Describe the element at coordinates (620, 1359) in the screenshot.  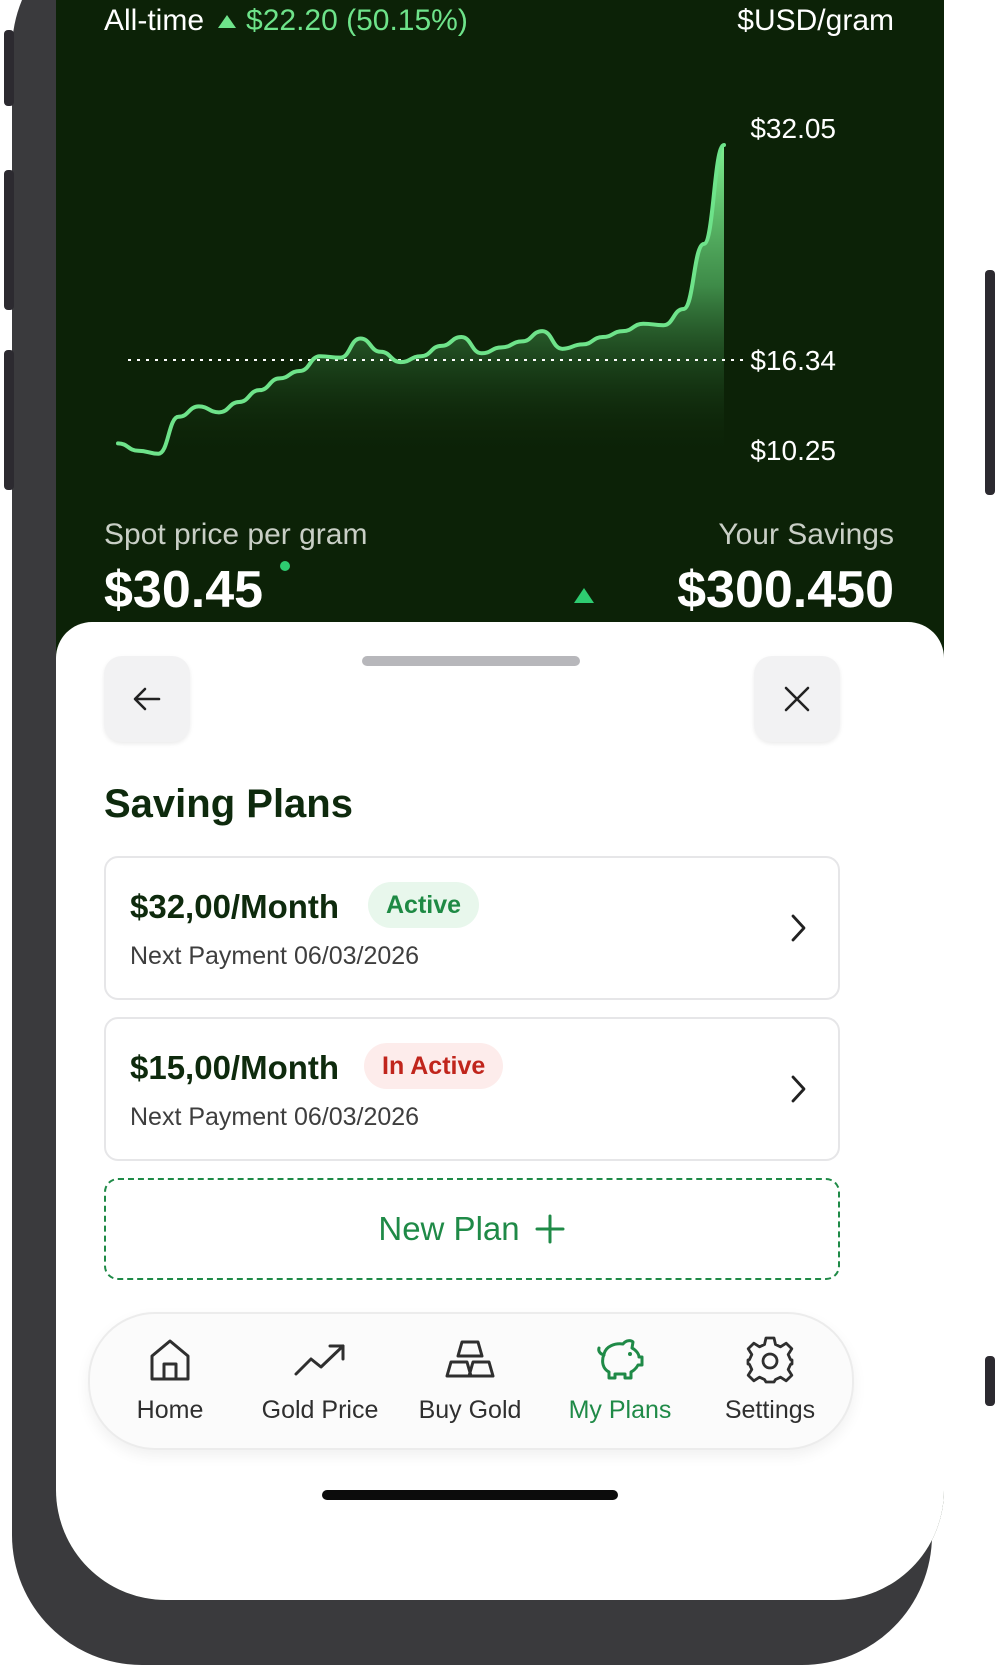
I see `piggy-bank-icon` at that location.